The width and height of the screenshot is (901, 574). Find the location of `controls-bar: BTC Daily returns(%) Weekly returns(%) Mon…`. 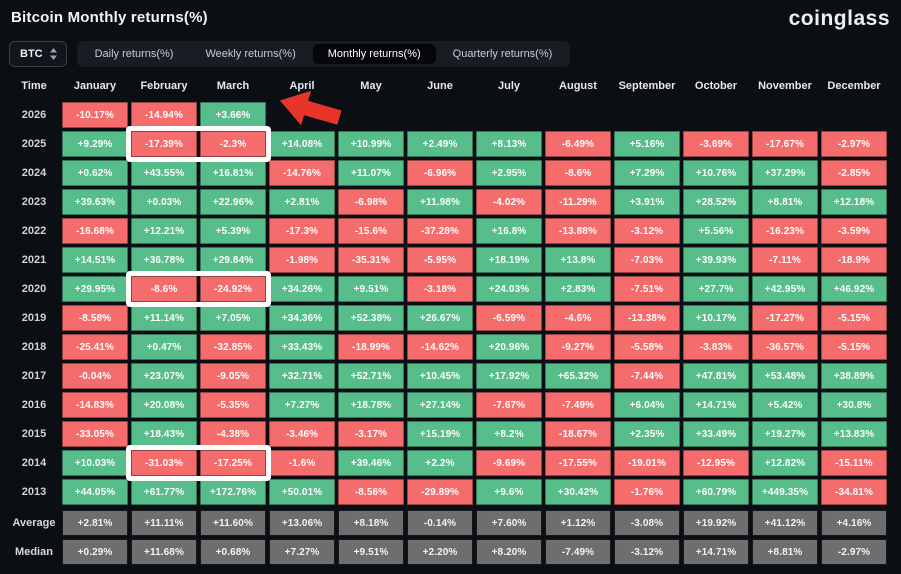

controls-bar: BTC Daily returns(%) Weekly returns(%) Mon… is located at coordinates (450, 54).